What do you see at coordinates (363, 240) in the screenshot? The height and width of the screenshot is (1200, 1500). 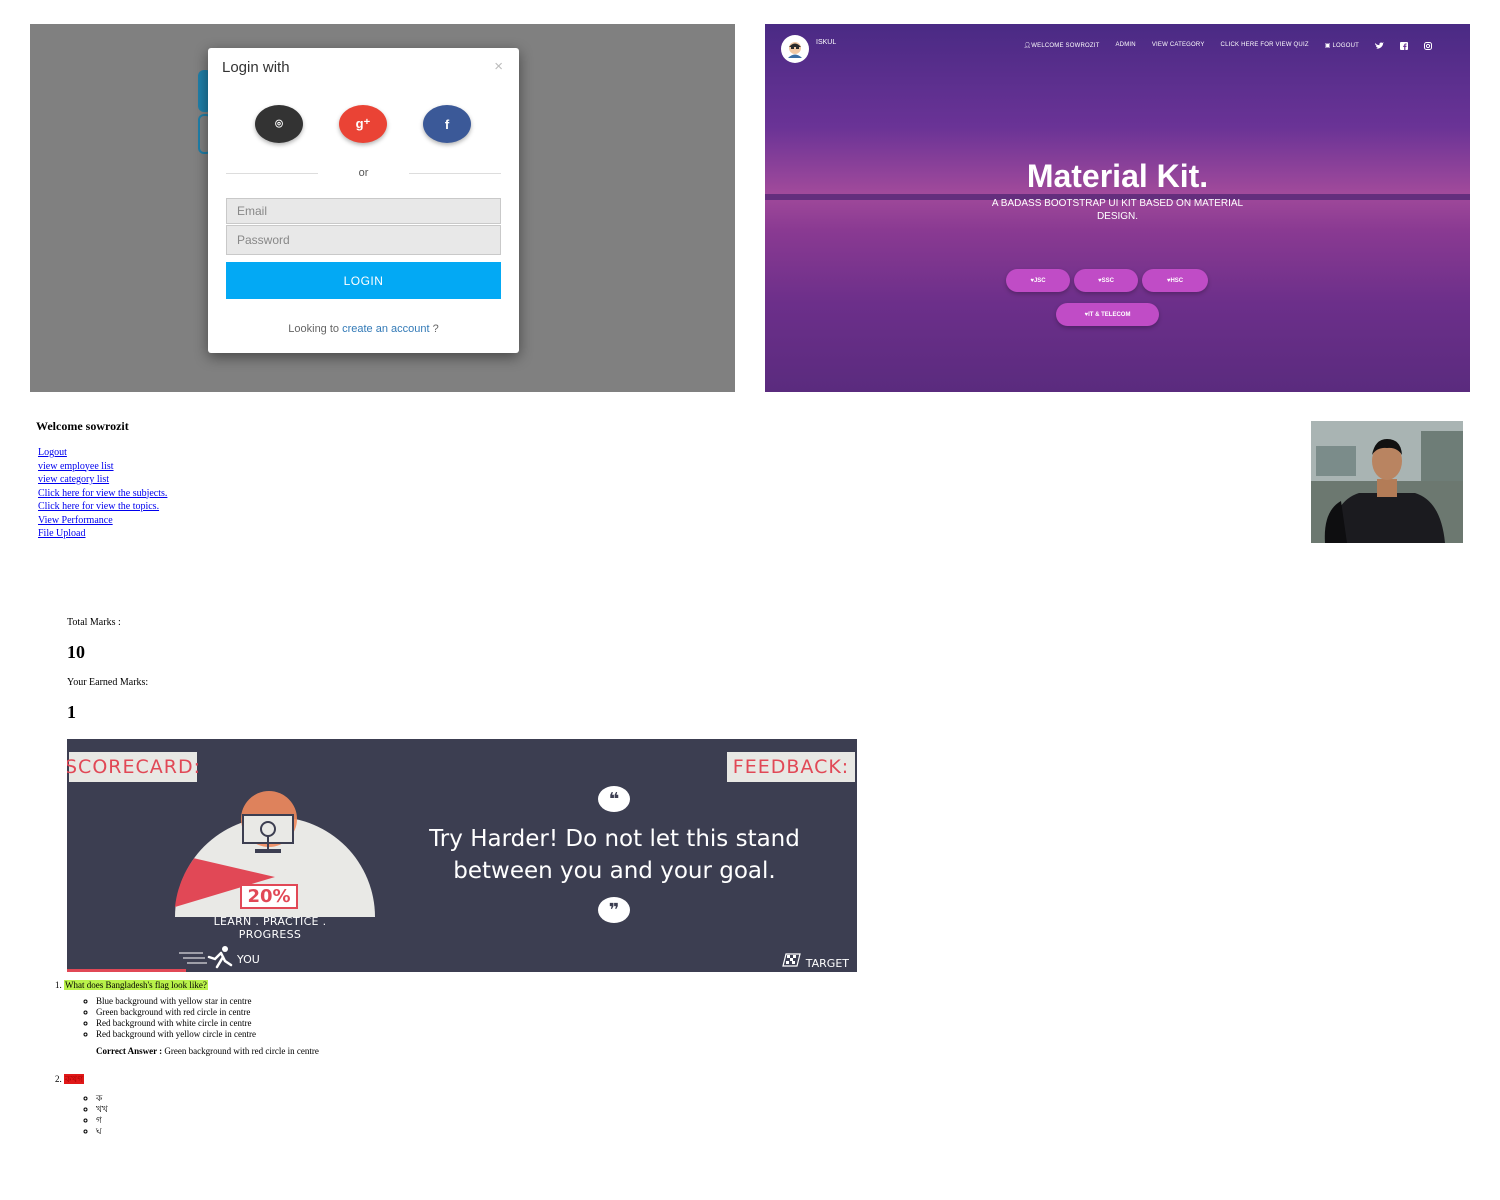 I see `password-field` at bounding box center [363, 240].